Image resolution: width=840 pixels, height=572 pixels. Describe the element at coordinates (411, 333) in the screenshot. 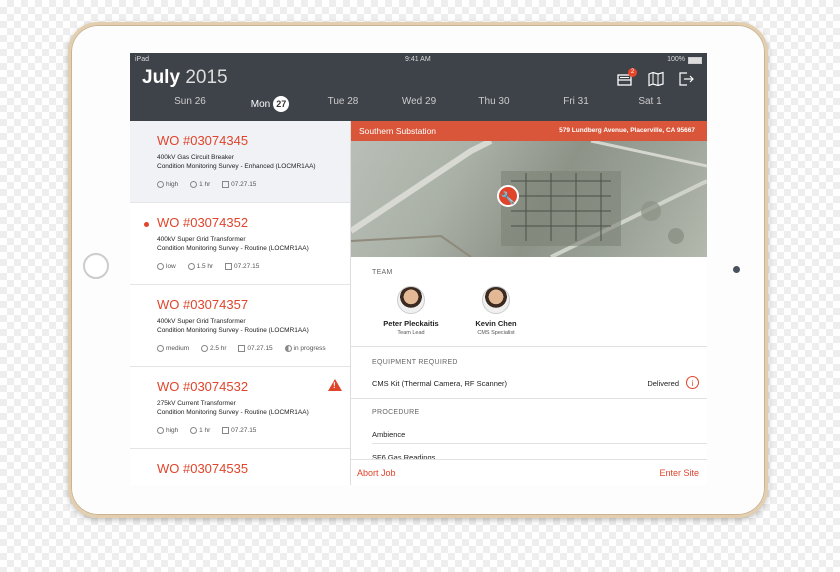

I see `member-role: Team Lead` at that location.